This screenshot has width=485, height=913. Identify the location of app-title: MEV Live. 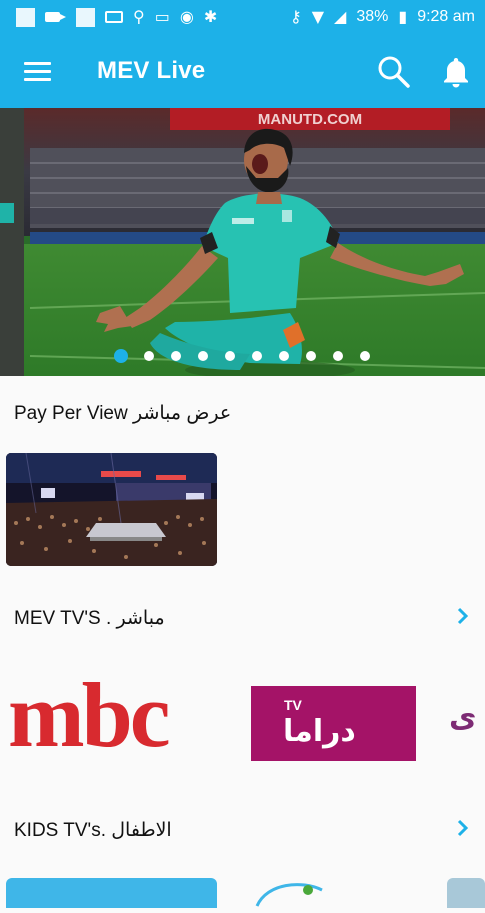
(151, 70).